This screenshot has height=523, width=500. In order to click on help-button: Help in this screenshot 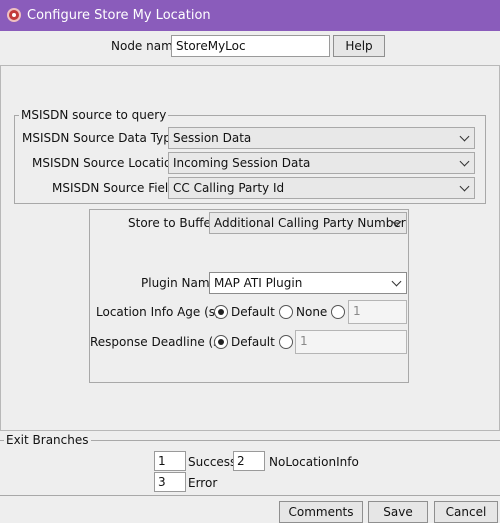, I will do `click(359, 46)`.